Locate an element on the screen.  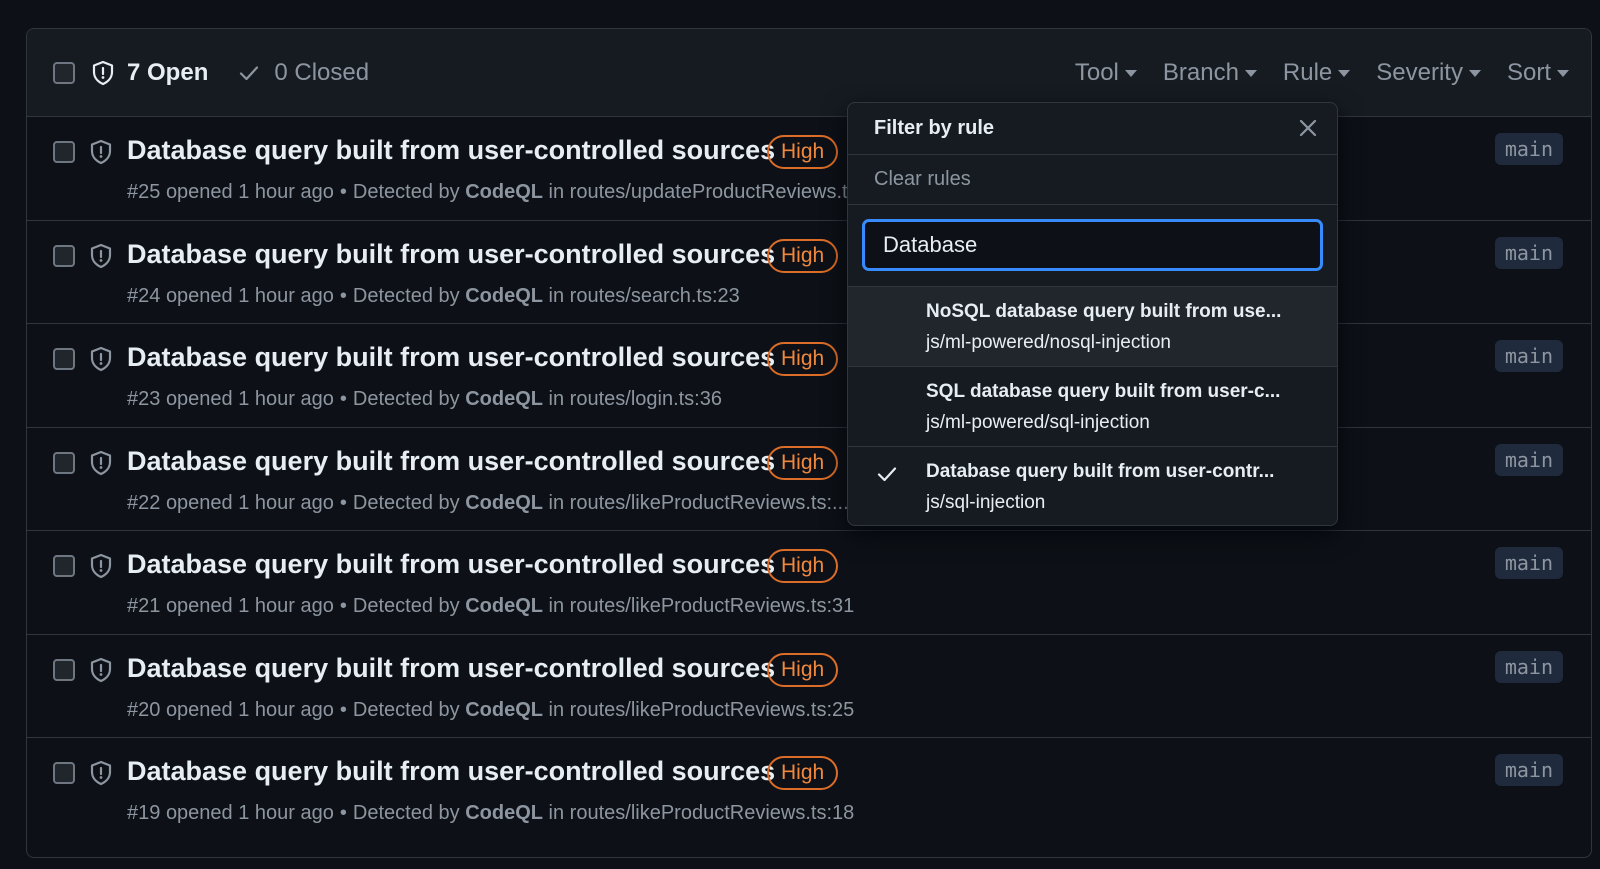
alert-number: #21 is located at coordinates (144, 606).